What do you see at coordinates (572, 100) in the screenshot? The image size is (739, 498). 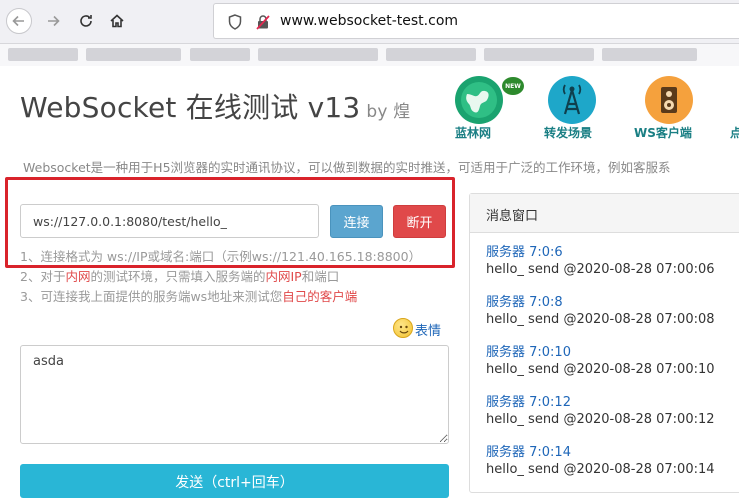 I see `antenna-icon` at bounding box center [572, 100].